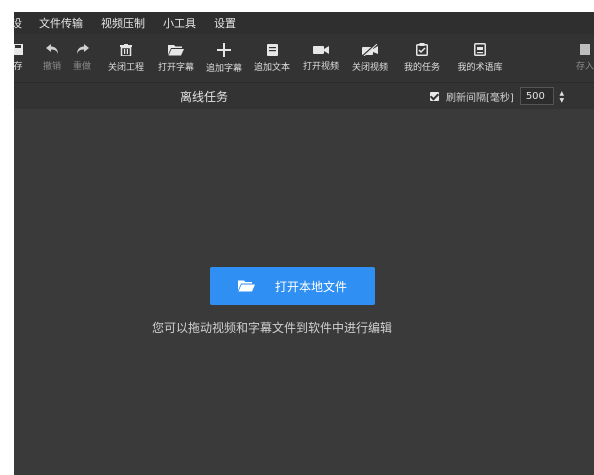 The width and height of the screenshot is (594, 475). I want to click on offline-task-header: 离线任务 刷新间隔[毫秒] 500 ▲ ▼, so click(304, 96).